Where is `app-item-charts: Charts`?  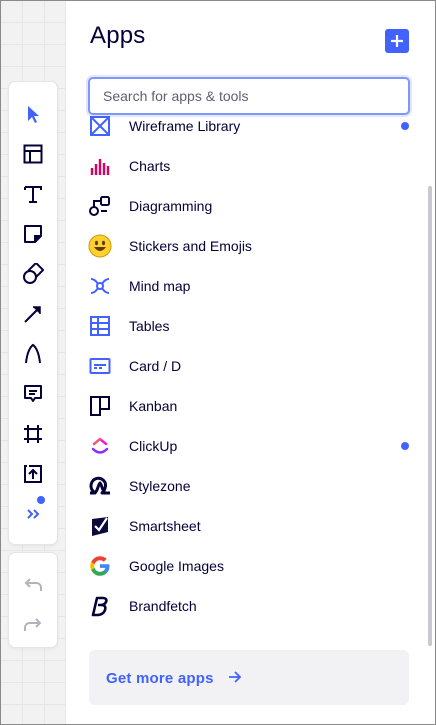
app-item-charts: Charts is located at coordinates (247, 166).